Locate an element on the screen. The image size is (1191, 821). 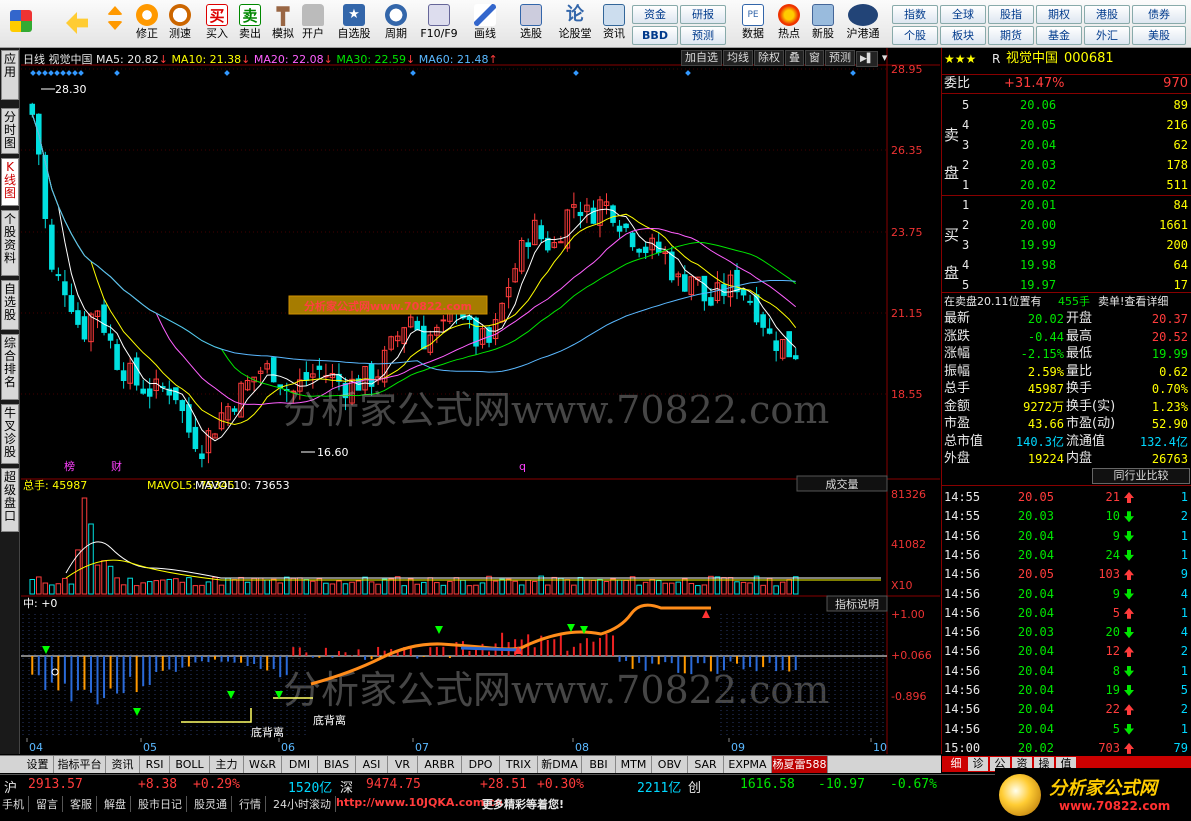
detail-tab: 细 is located at coordinates (956, 764).